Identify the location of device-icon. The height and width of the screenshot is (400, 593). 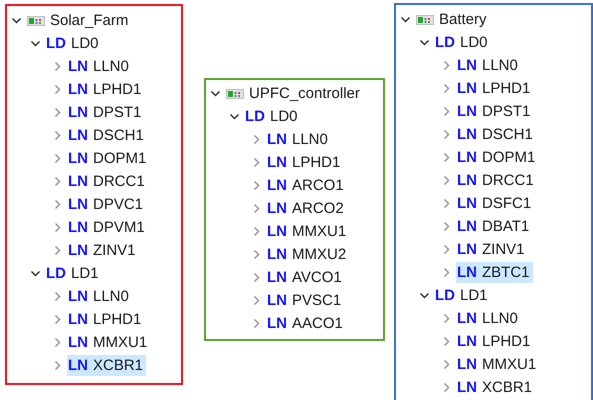
(235, 93).